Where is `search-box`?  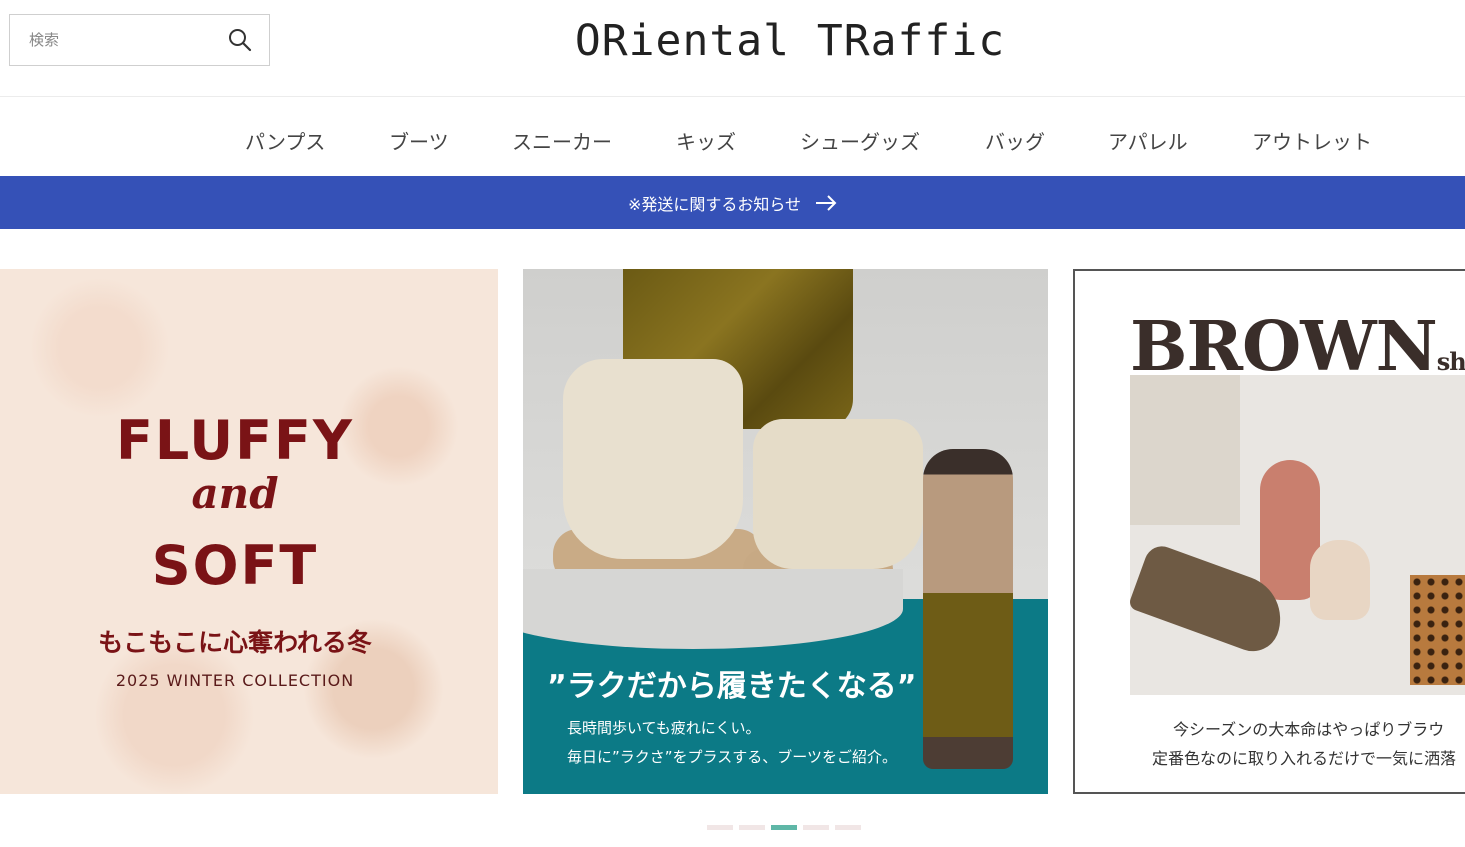 search-box is located at coordinates (139, 40).